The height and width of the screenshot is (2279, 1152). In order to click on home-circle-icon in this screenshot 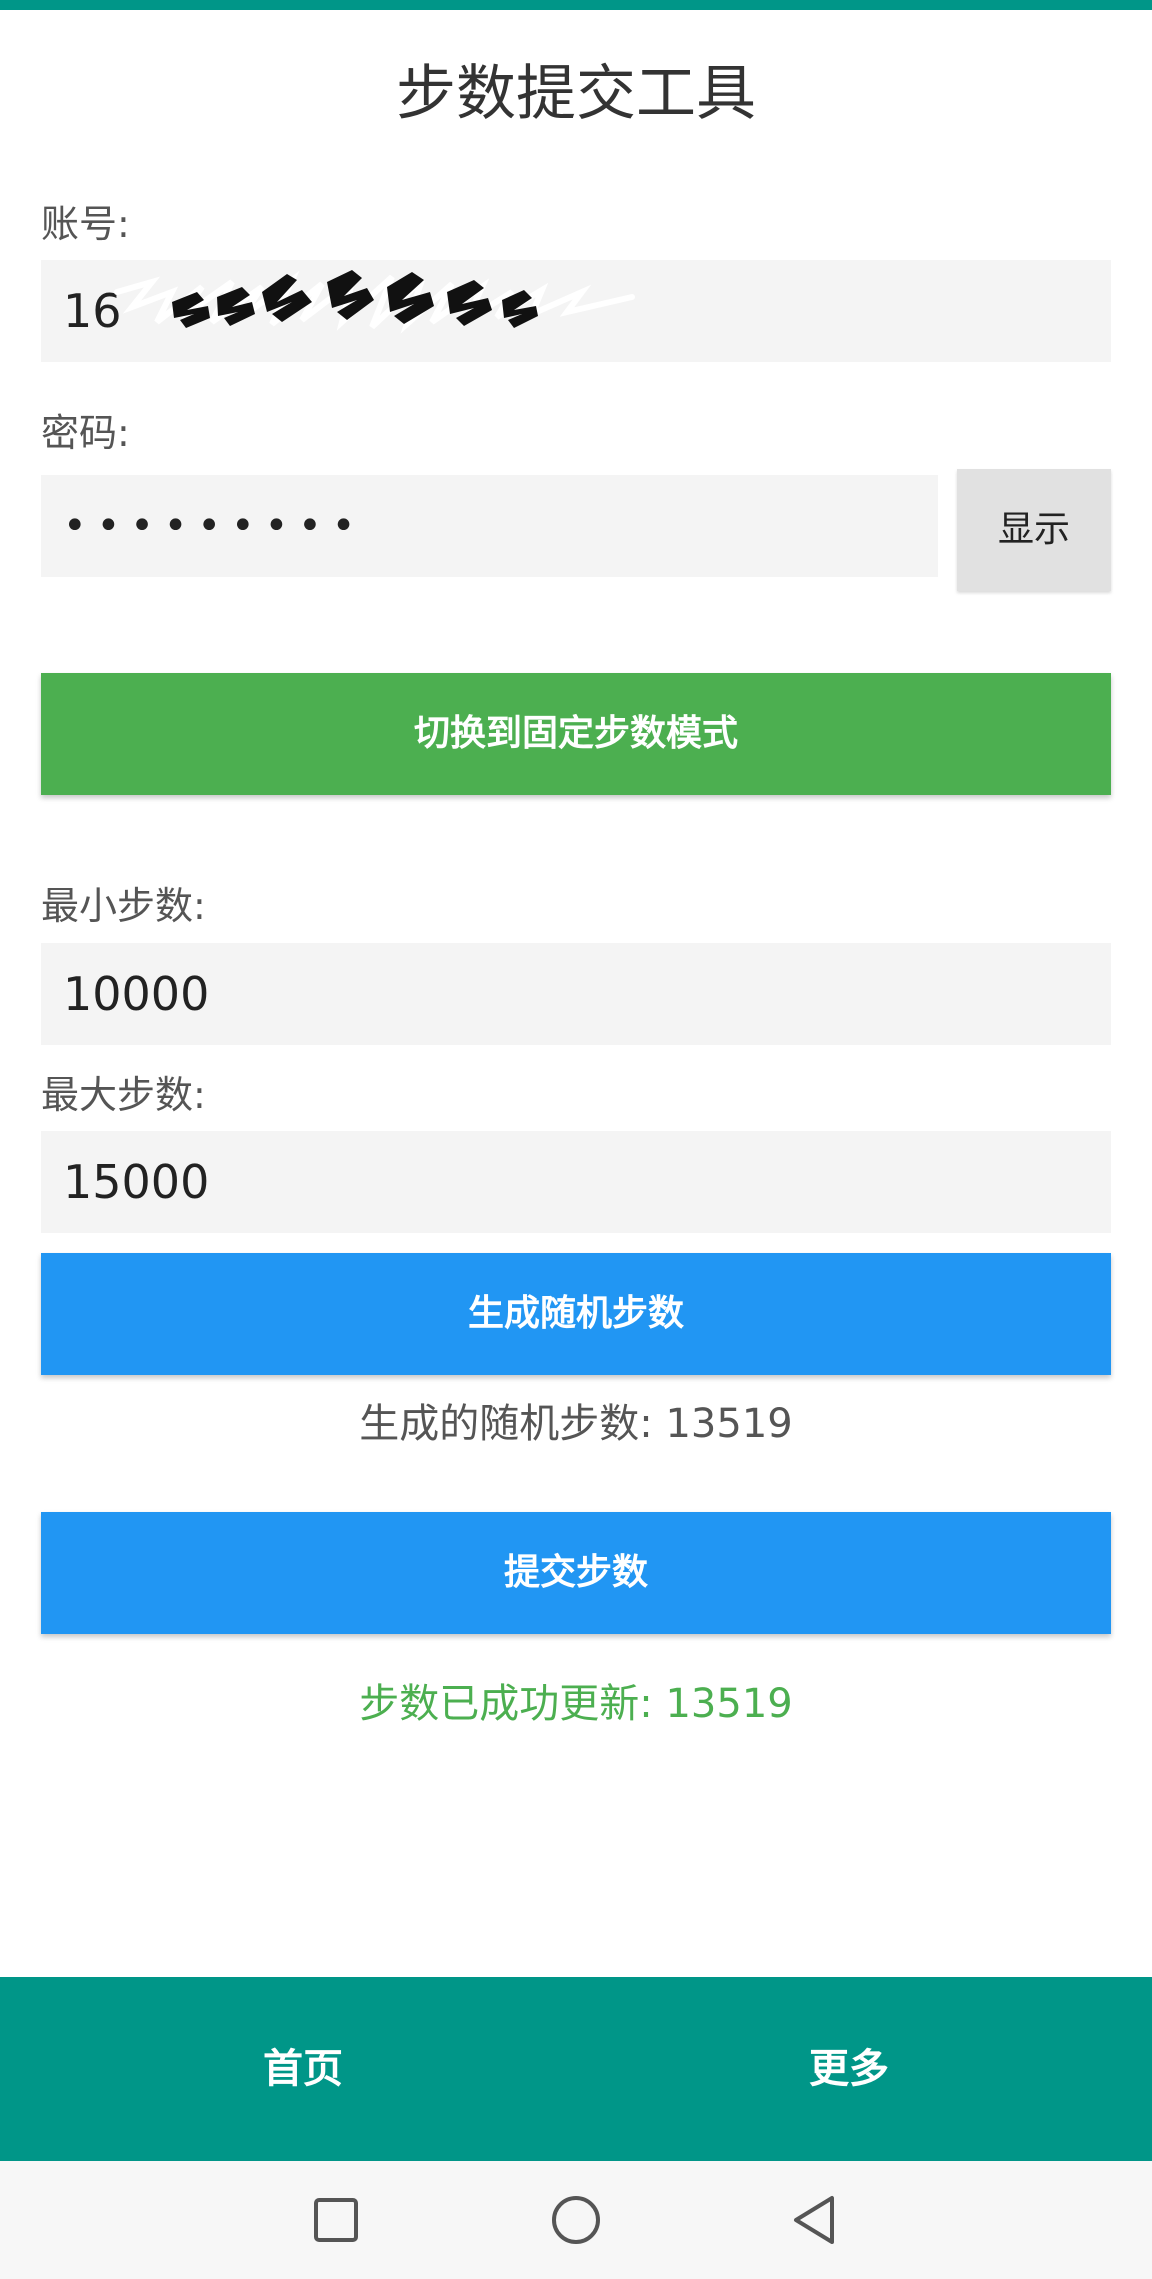, I will do `click(576, 2220)`.